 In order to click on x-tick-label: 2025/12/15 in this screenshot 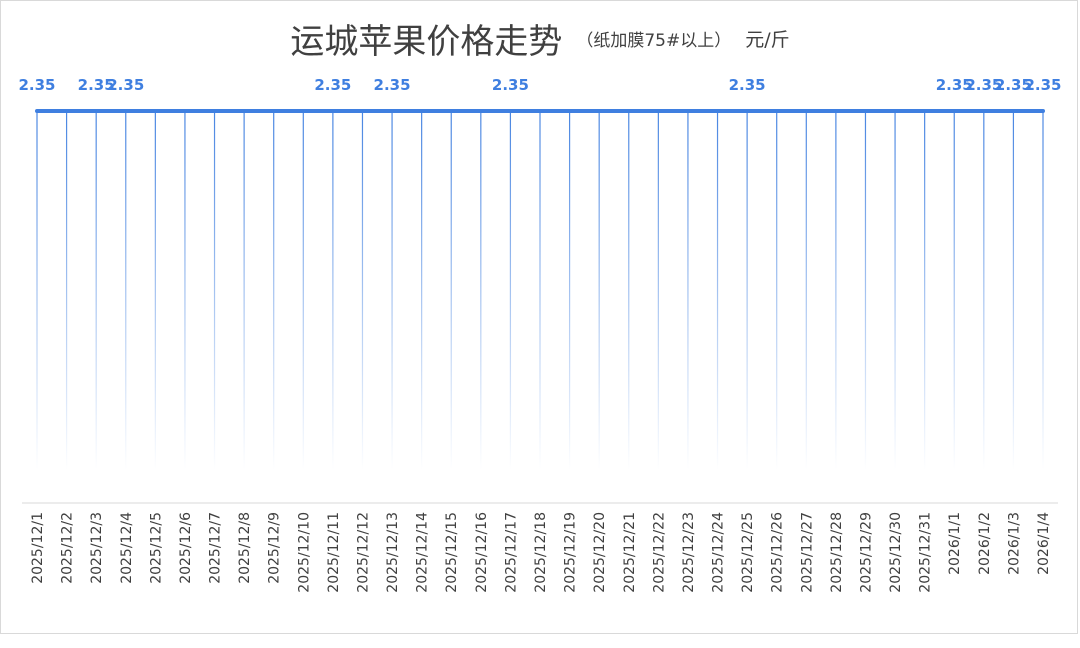, I will do `click(452, 552)`.